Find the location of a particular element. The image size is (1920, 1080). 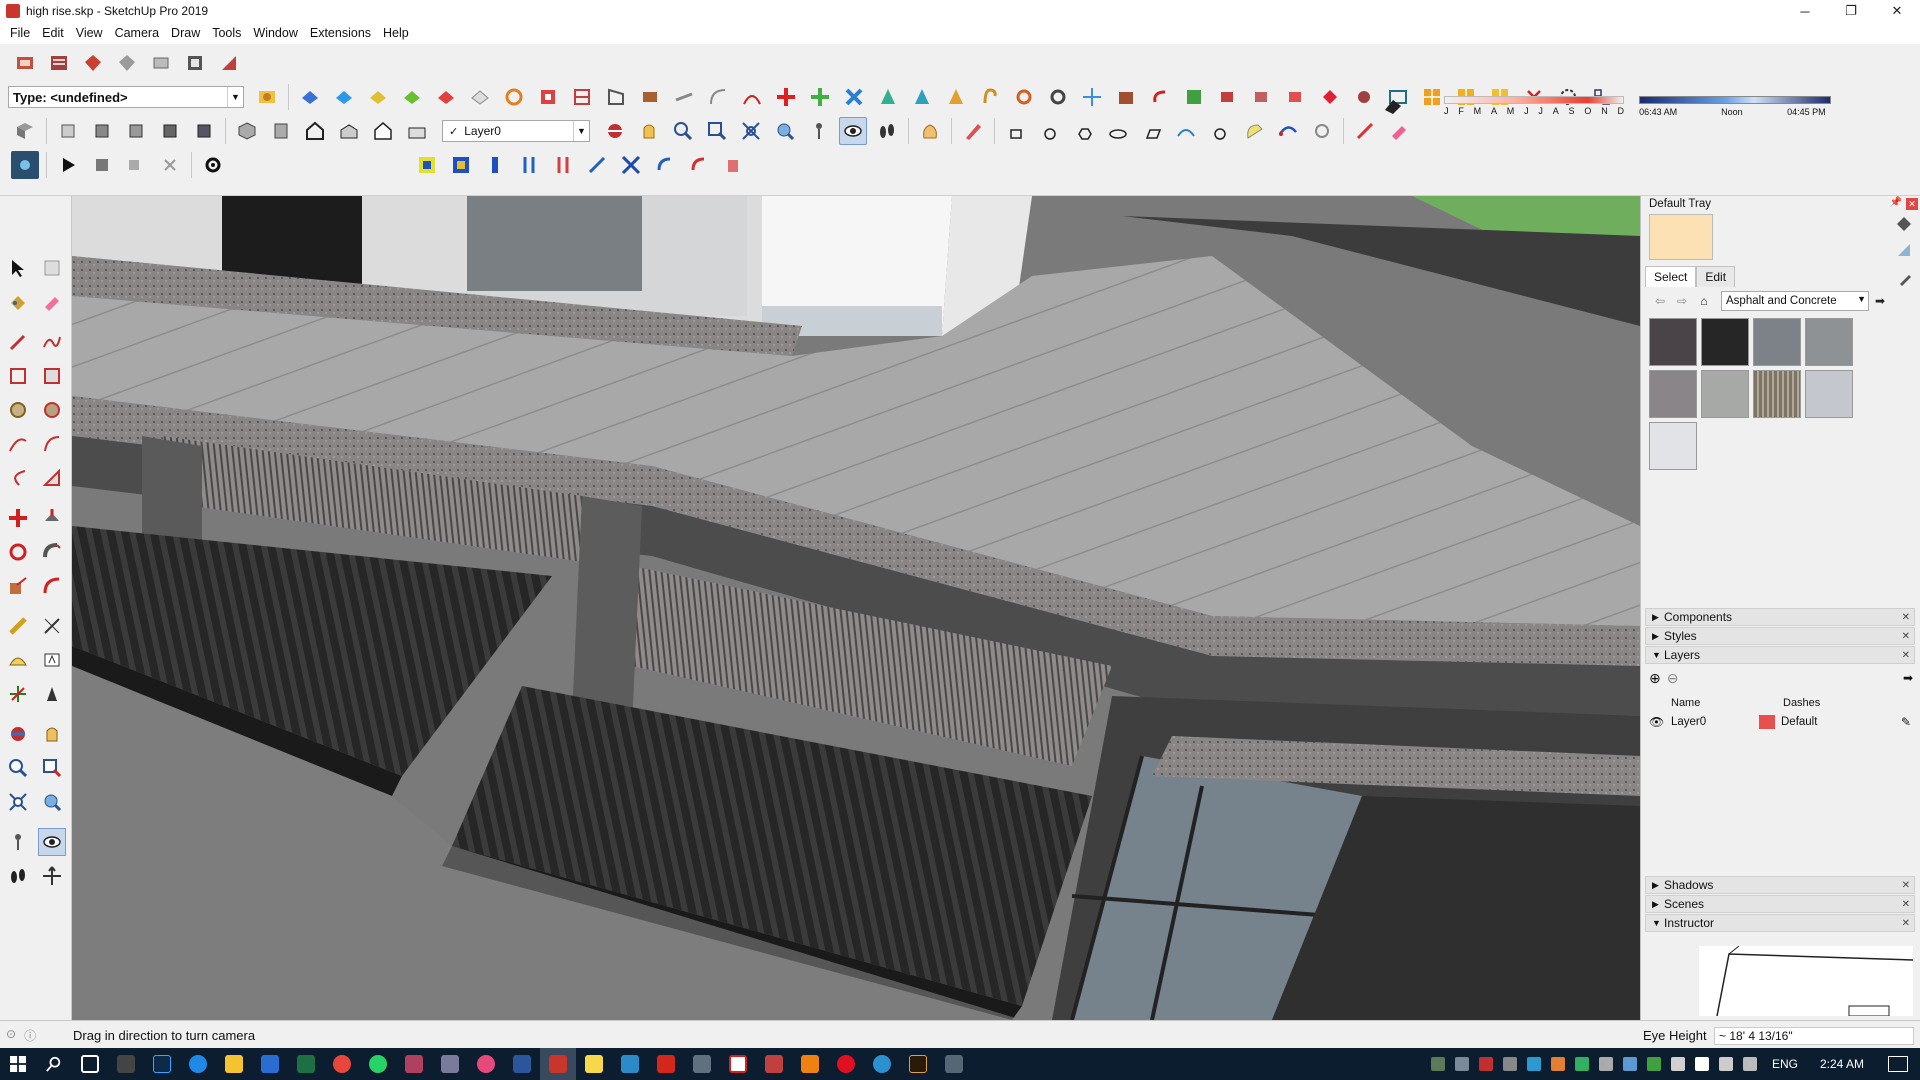

bezier-icon is located at coordinates (752, 97).